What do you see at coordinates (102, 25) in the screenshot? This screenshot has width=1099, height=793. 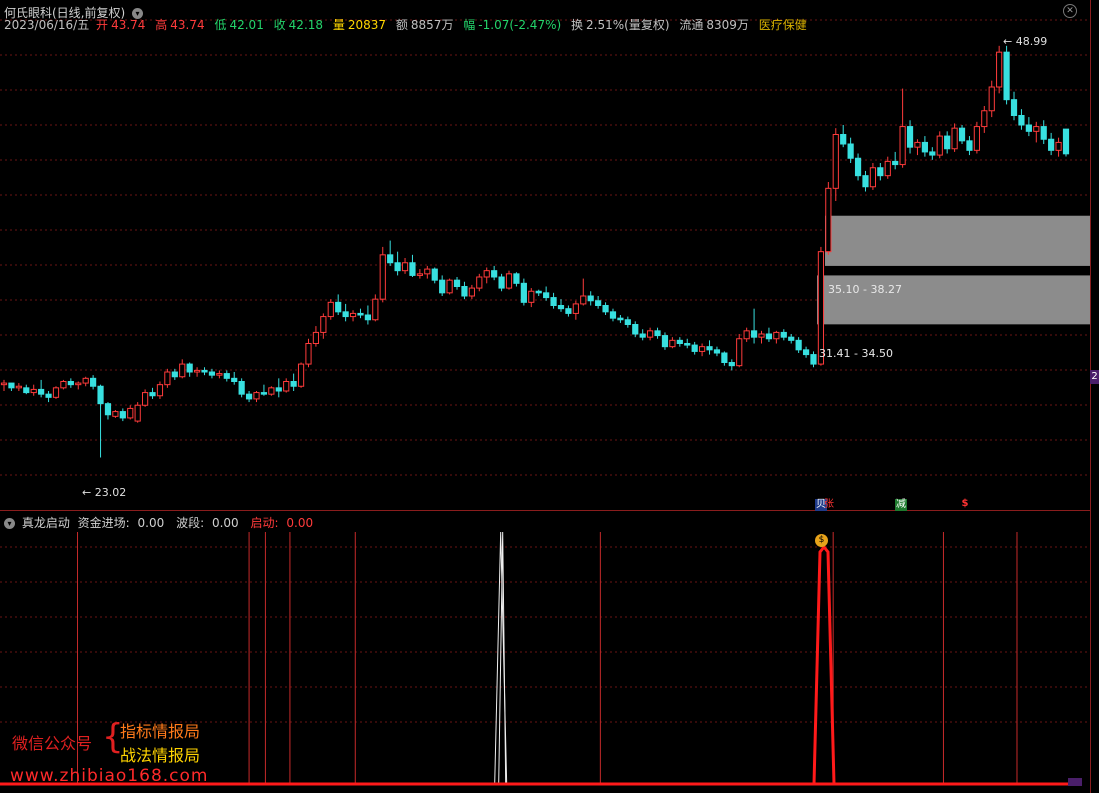 I see `open-label: 开` at bounding box center [102, 25].